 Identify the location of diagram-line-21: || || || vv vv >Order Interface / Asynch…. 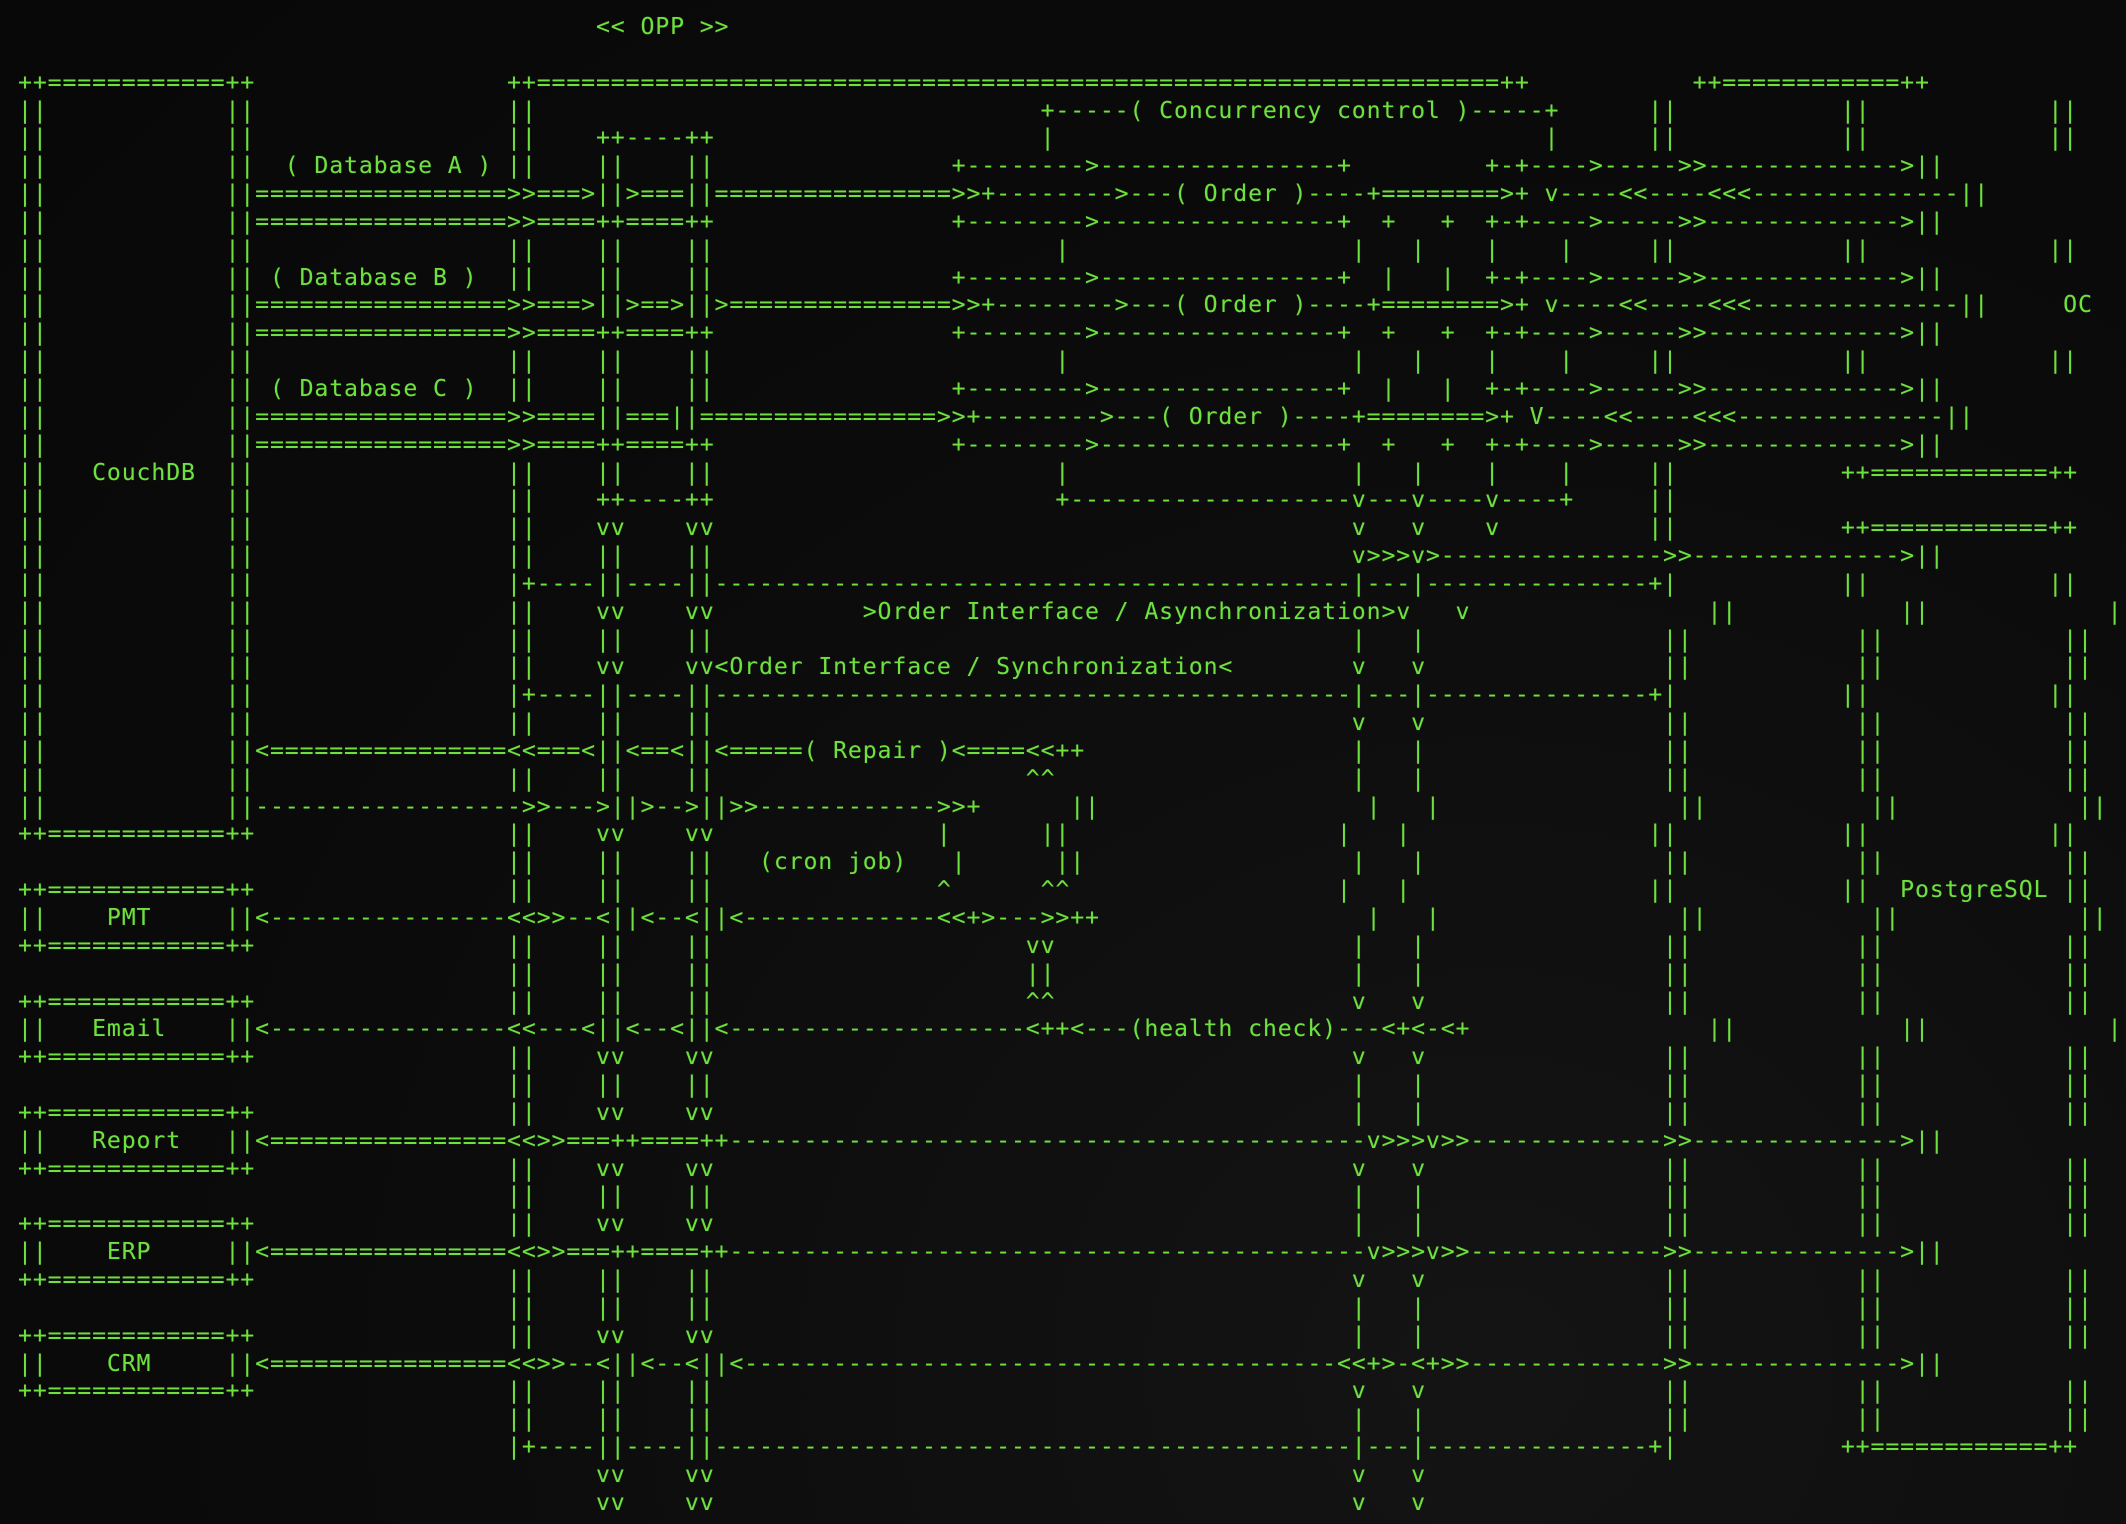
(1072, 611).